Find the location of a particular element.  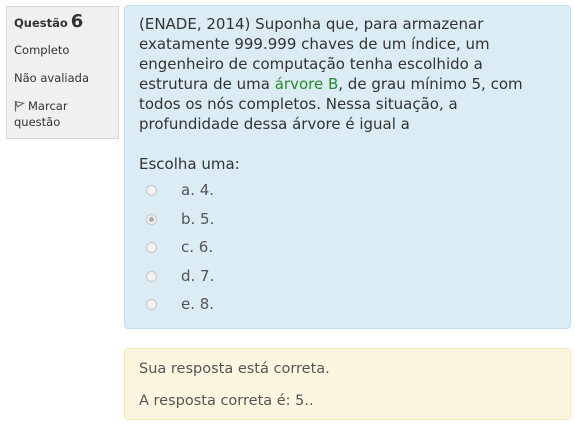

question-number-heading: Questão 6 is located at coordinates (62, 21).